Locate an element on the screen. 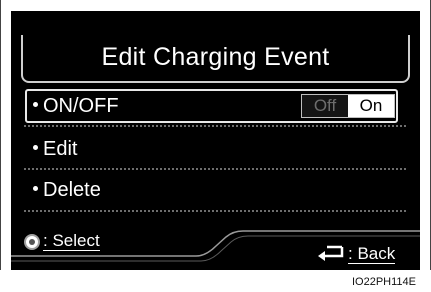  figure-caption: IO22PH114E is located at coordinates (384, 282).